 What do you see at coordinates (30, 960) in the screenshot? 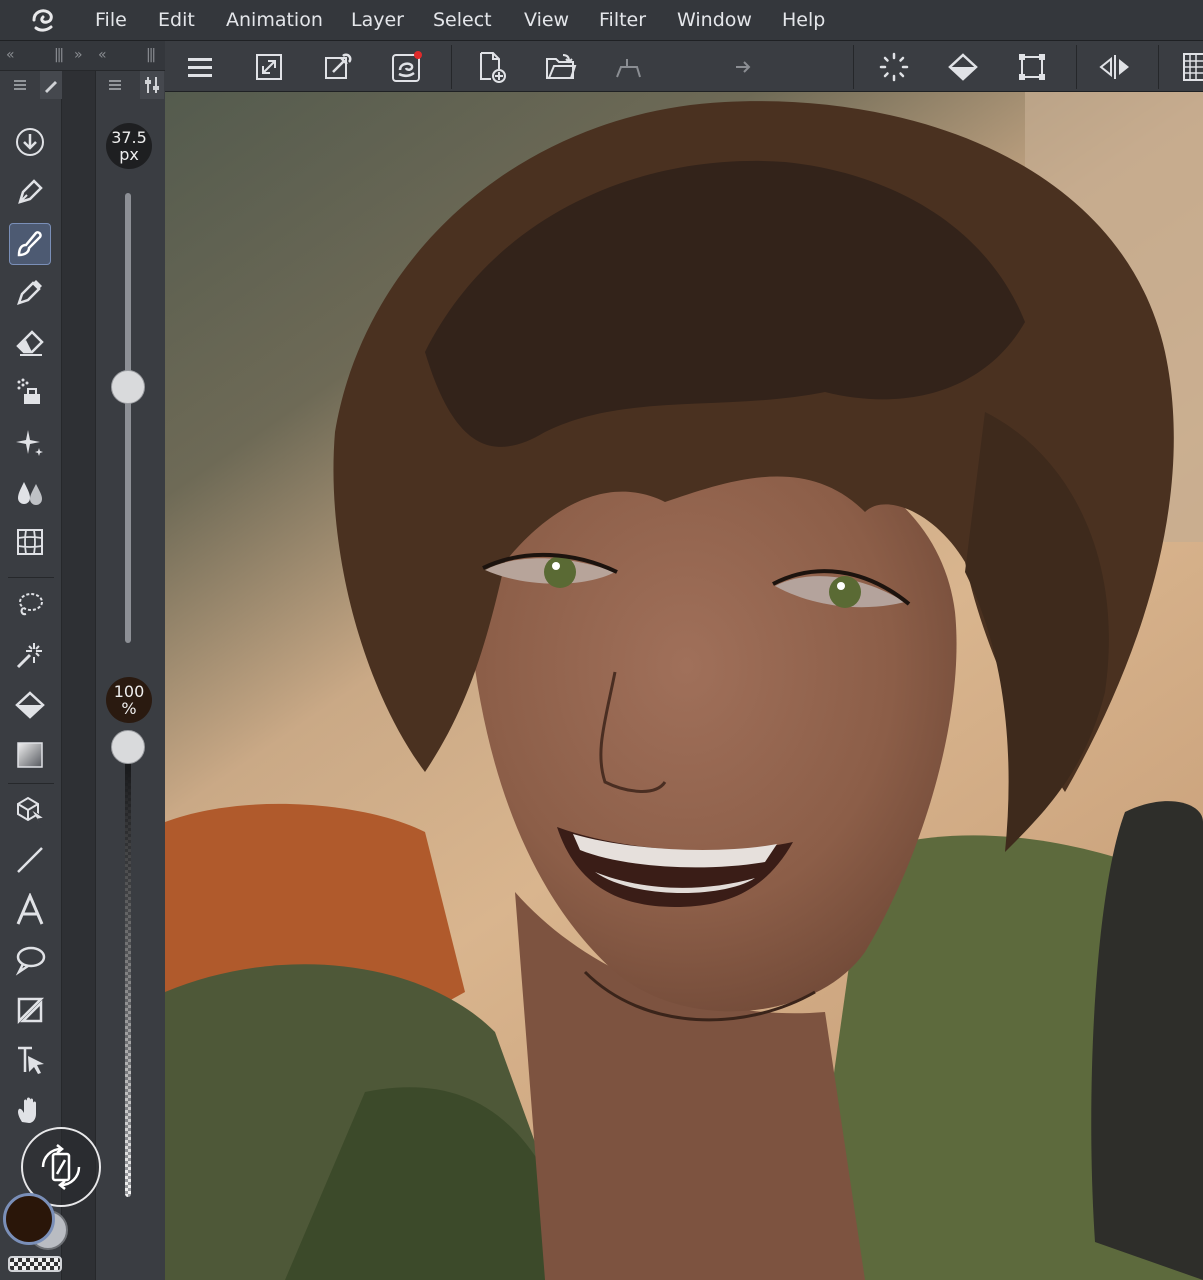
I see `balloon-icon` at bounding box center [30, 960].